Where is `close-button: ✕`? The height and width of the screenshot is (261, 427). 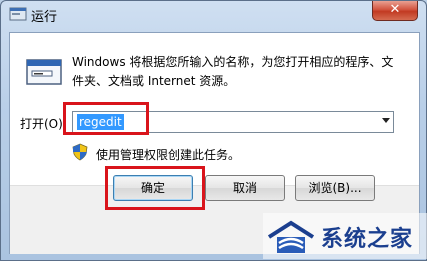
close-button: ✕ is located at coordinates (395, 11).